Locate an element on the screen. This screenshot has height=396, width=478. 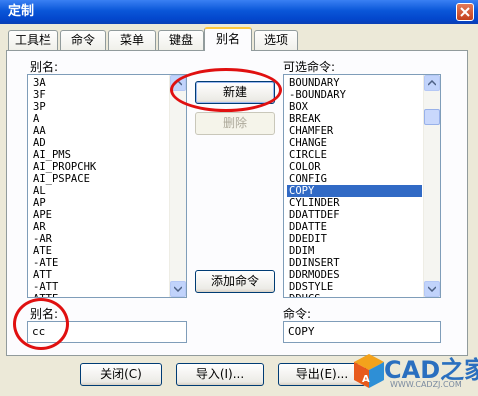
list-item: 3P is located at coordinates (99, 107).